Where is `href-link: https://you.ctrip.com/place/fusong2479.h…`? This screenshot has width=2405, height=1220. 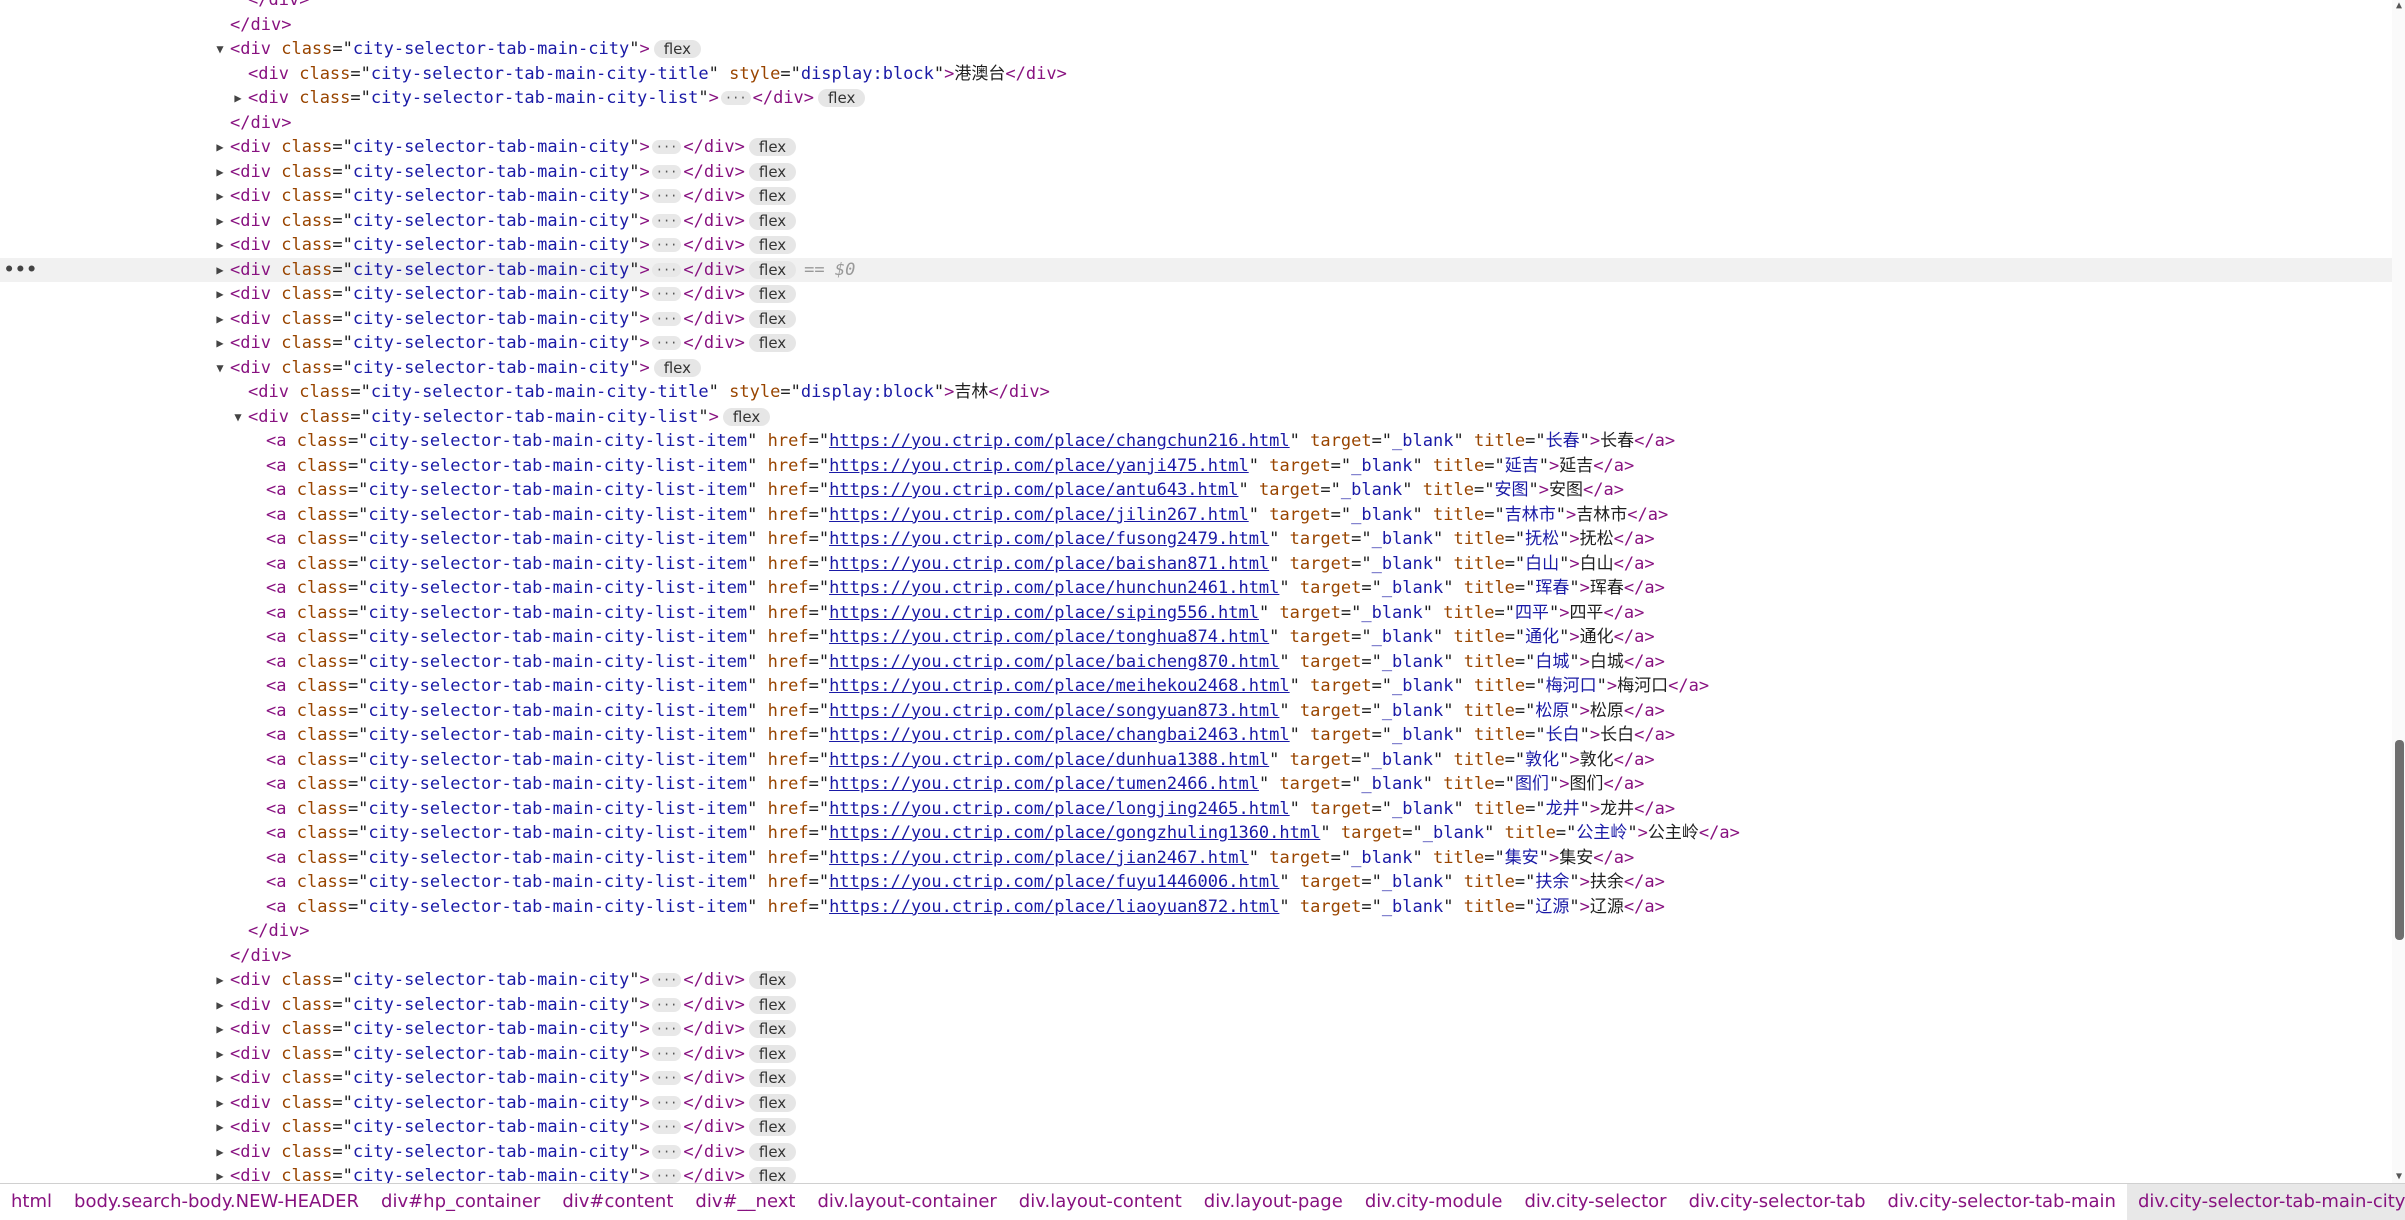
href-link: https://you.ctrip.com/place/fusong2479.h… is located at coordinates (1049, 539).